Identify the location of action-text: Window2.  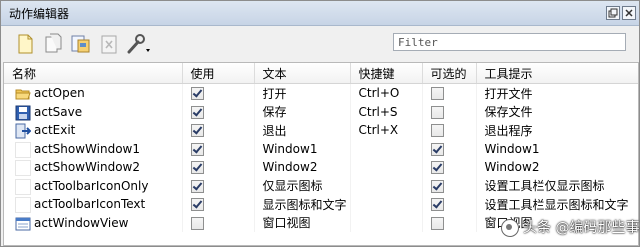
(302, 167).